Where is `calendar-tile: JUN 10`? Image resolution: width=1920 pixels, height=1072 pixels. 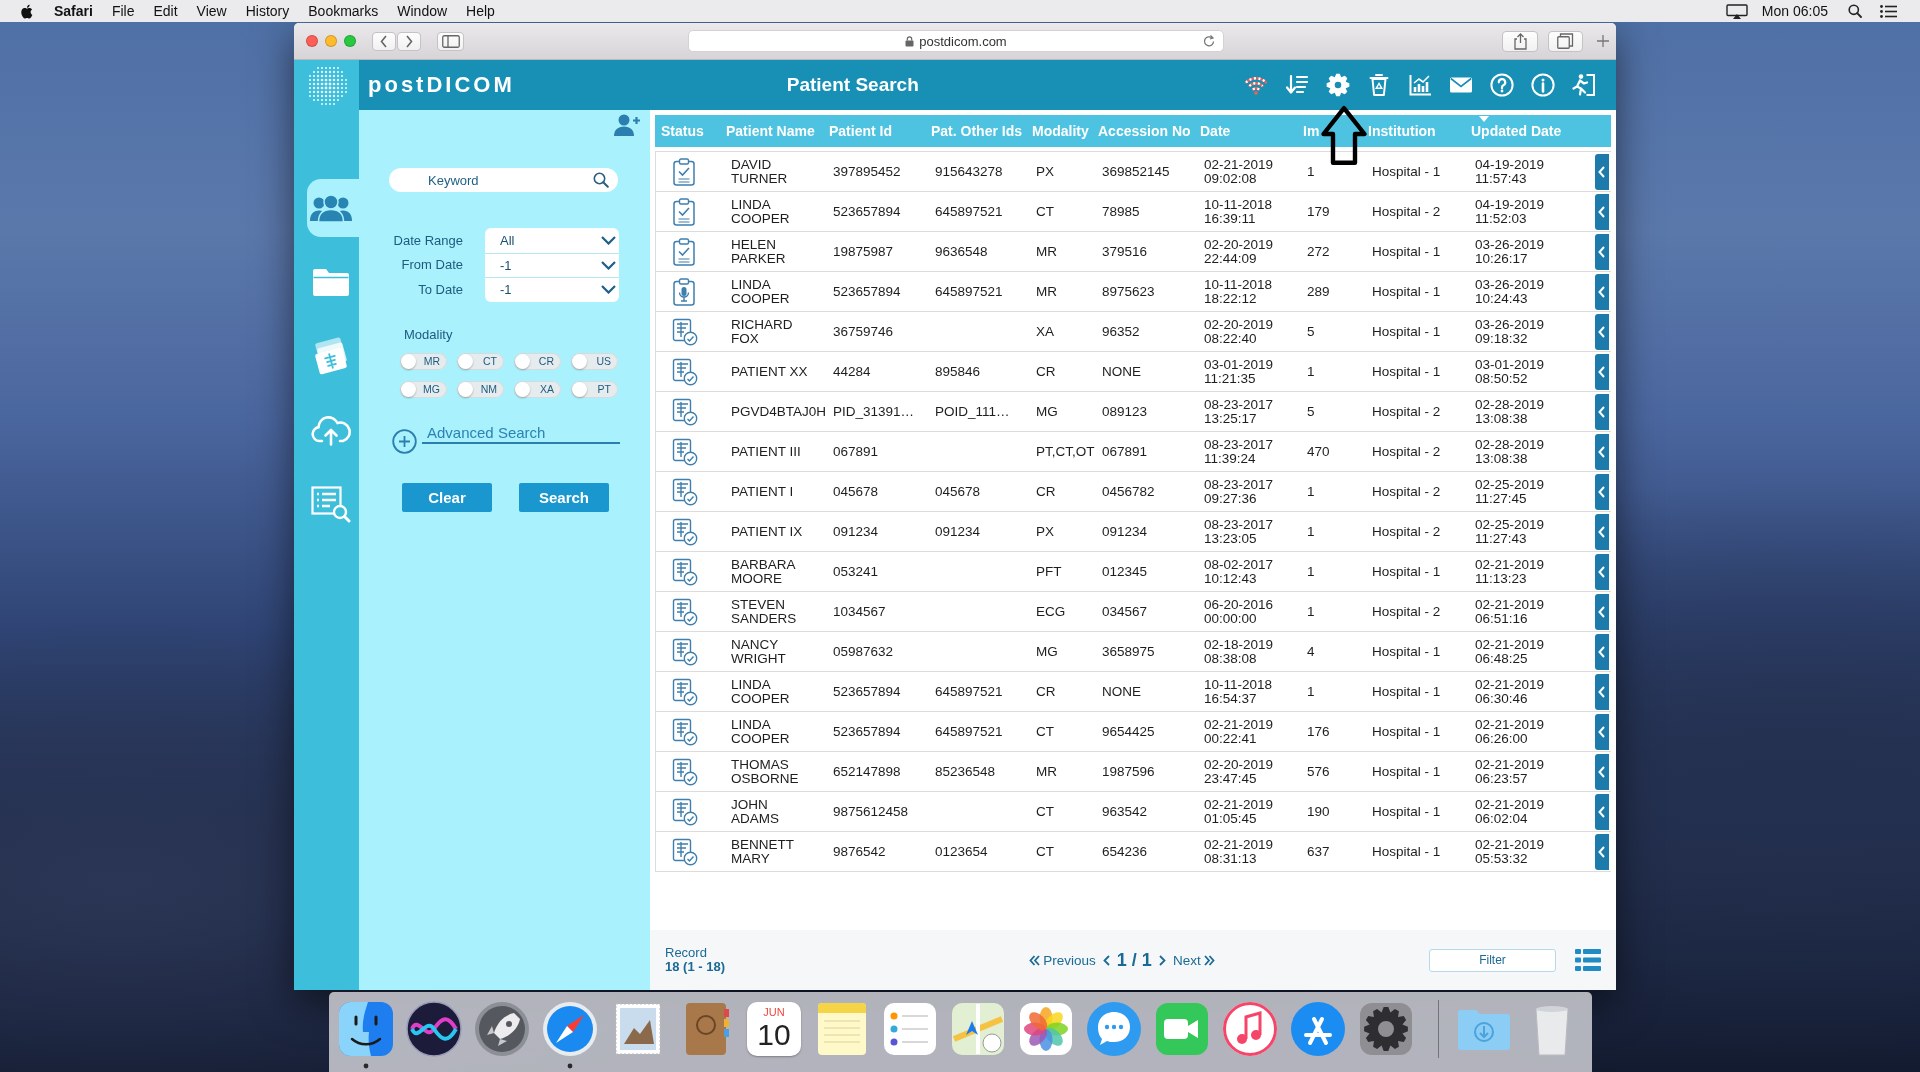
calendar-tile: JUN 10 is located at coordinates (774, 1027).